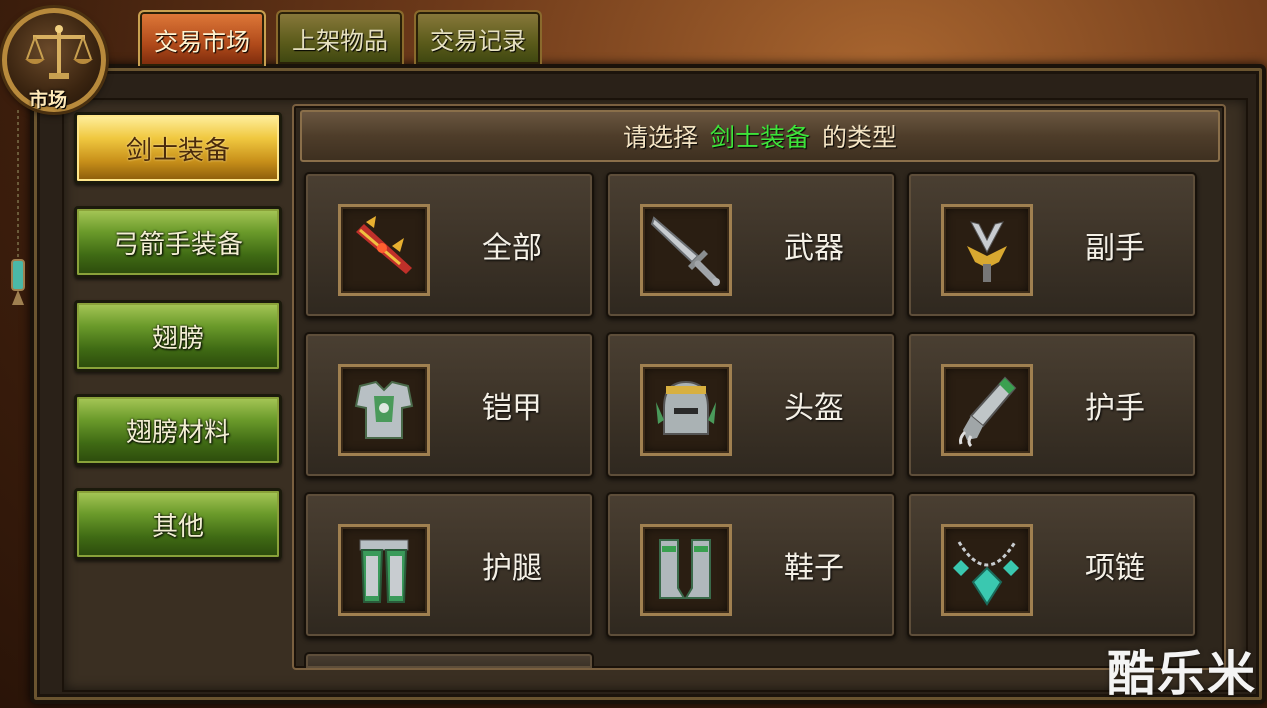 Image resolution: width=1267 pixels, height=708 pixels. Describe the element at coordinates (48, 100) in the screenshot. I see `emblem-label: 市场` at that location.